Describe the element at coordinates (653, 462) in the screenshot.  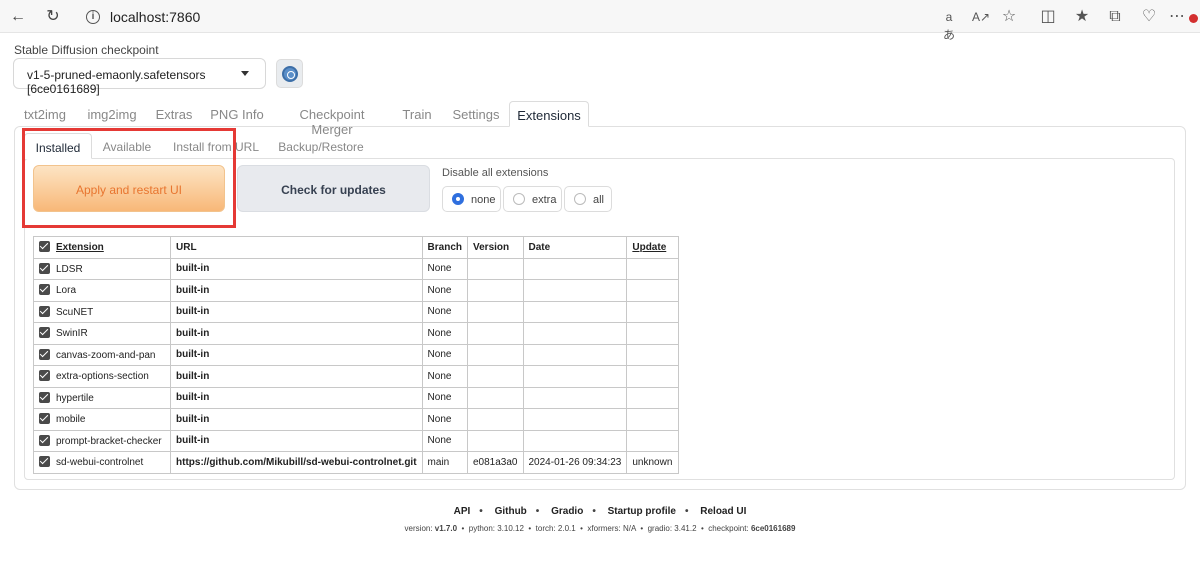
I see `cell-update: unknown` at that location.